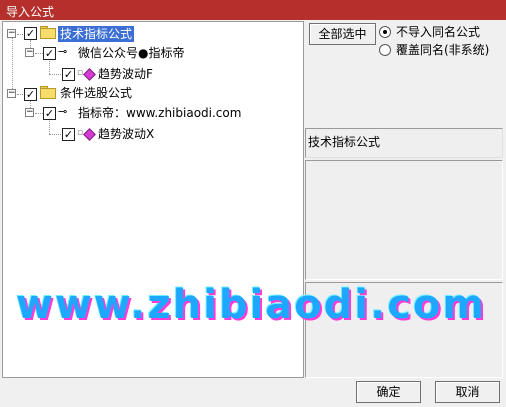  What do you see at coordinates (96, 93) in the screenshot?
I see `tree-label-screening: 条件选股公式` at bounding box center [96, 93].